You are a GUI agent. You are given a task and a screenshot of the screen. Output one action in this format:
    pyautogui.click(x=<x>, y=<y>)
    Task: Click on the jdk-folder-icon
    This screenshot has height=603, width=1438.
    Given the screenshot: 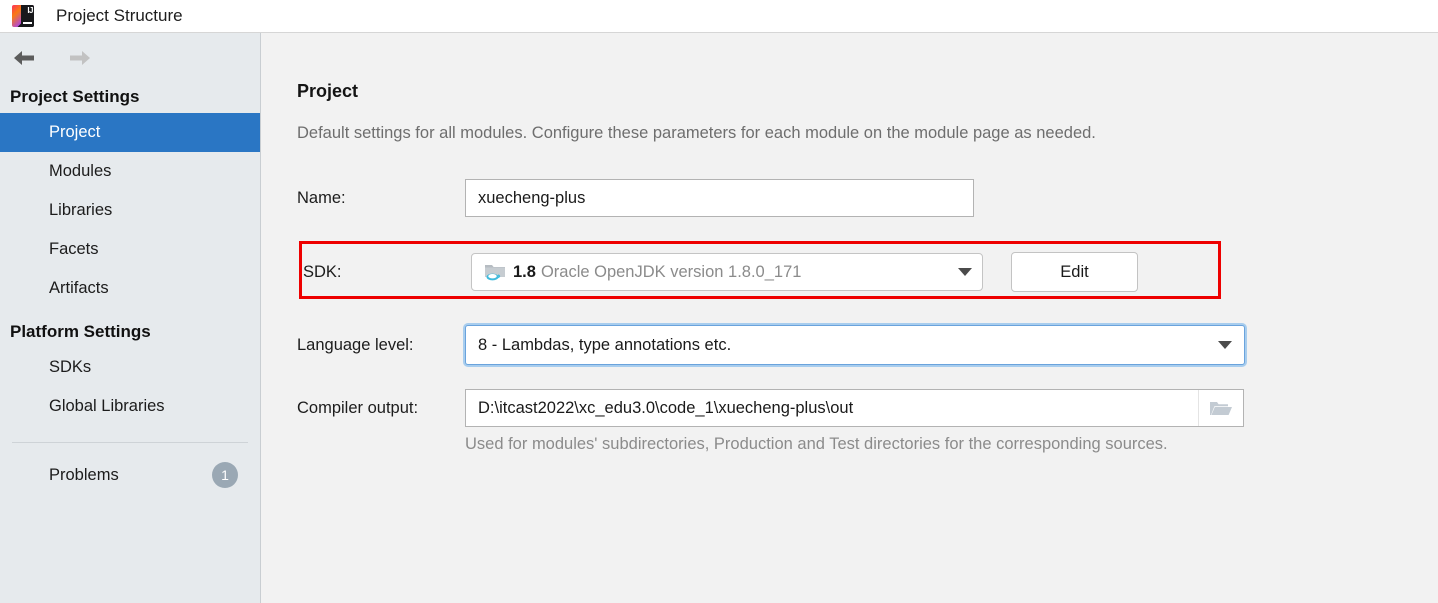 What is the action you would take?
    pyautogui.click(x=495, y=272)
    